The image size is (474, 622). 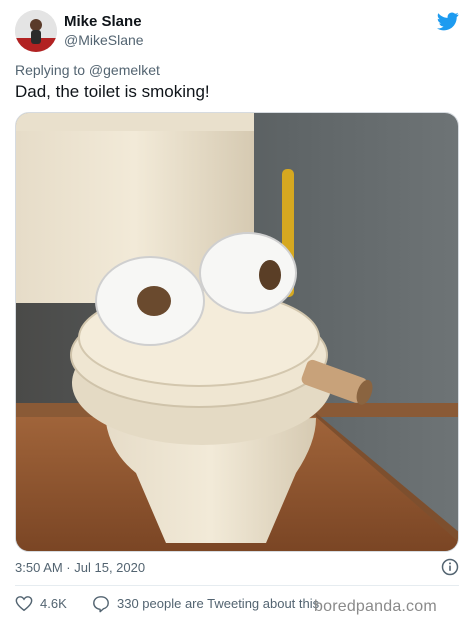 What do you see at coordinates (80, 567) in the screenshot?
I see `tweet-timestamp: 3:50 AM · Jul 15, 2020` at bounding box center [80, 567].